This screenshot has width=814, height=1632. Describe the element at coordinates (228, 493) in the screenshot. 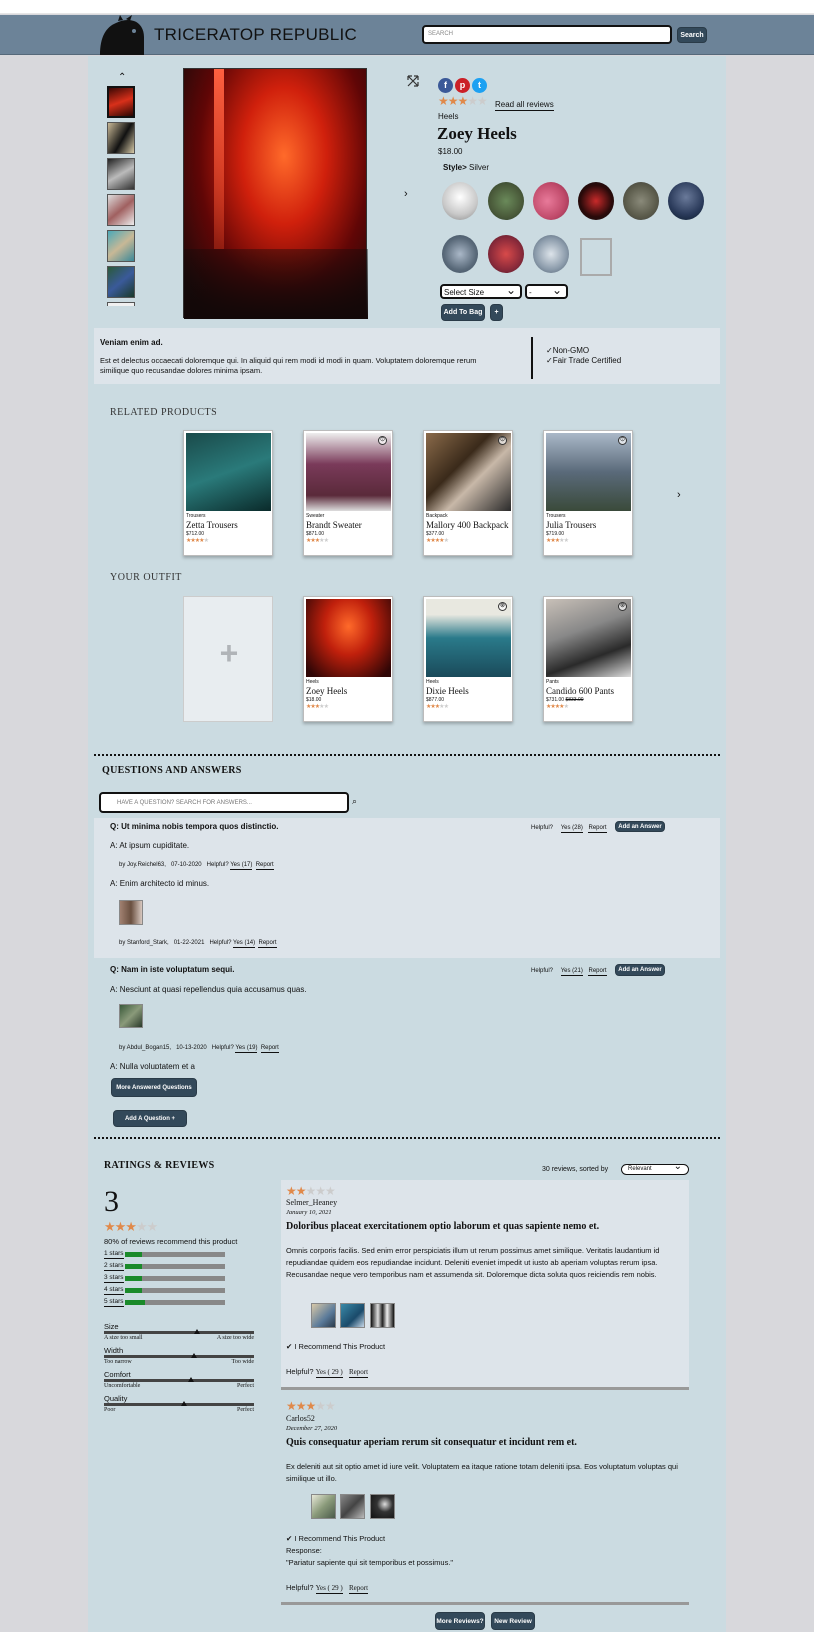

I see `related-product-card: Trousers Zetta Trousers $712.00 ★★★★★` at that location.